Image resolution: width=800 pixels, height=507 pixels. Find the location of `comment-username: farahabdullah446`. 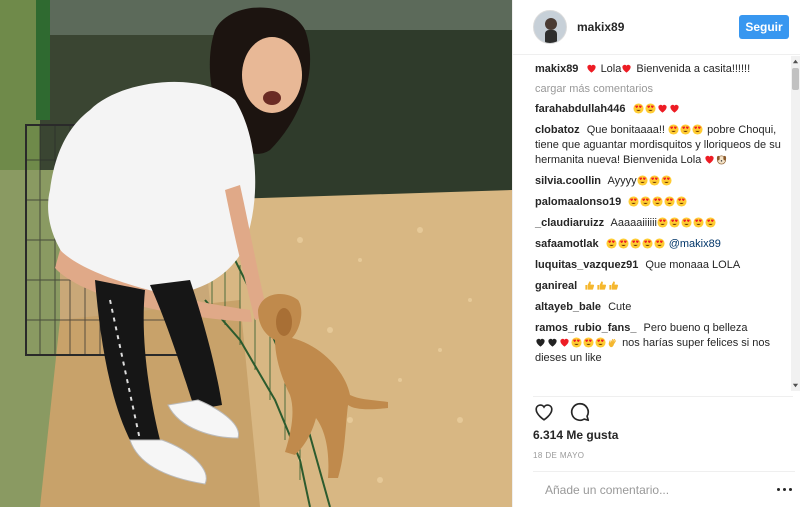

comment-username: farahabdullah446 is located at coordinates (580, 109).